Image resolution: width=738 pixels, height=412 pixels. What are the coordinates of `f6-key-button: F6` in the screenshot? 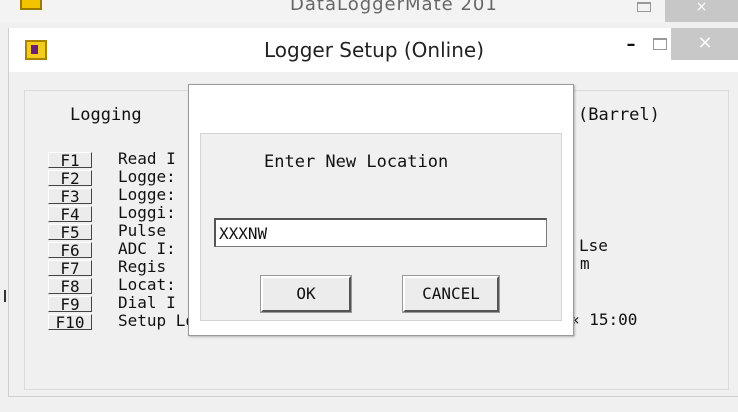 It's located at (70, 250).